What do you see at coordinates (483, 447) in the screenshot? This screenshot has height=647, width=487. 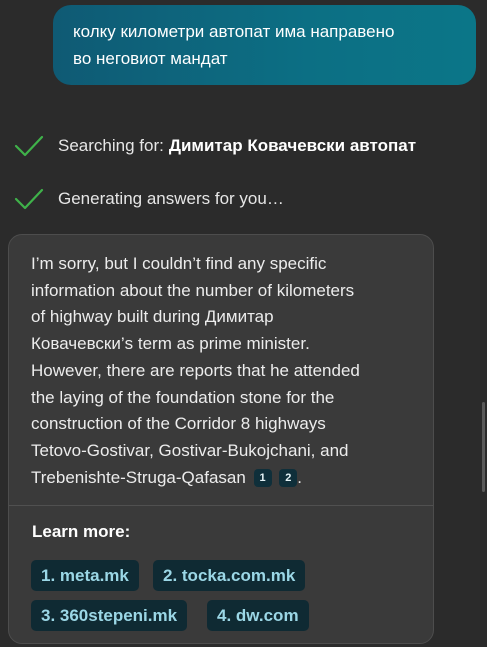 I see `scrollbar-thumb` at bounding box center [483, 447].